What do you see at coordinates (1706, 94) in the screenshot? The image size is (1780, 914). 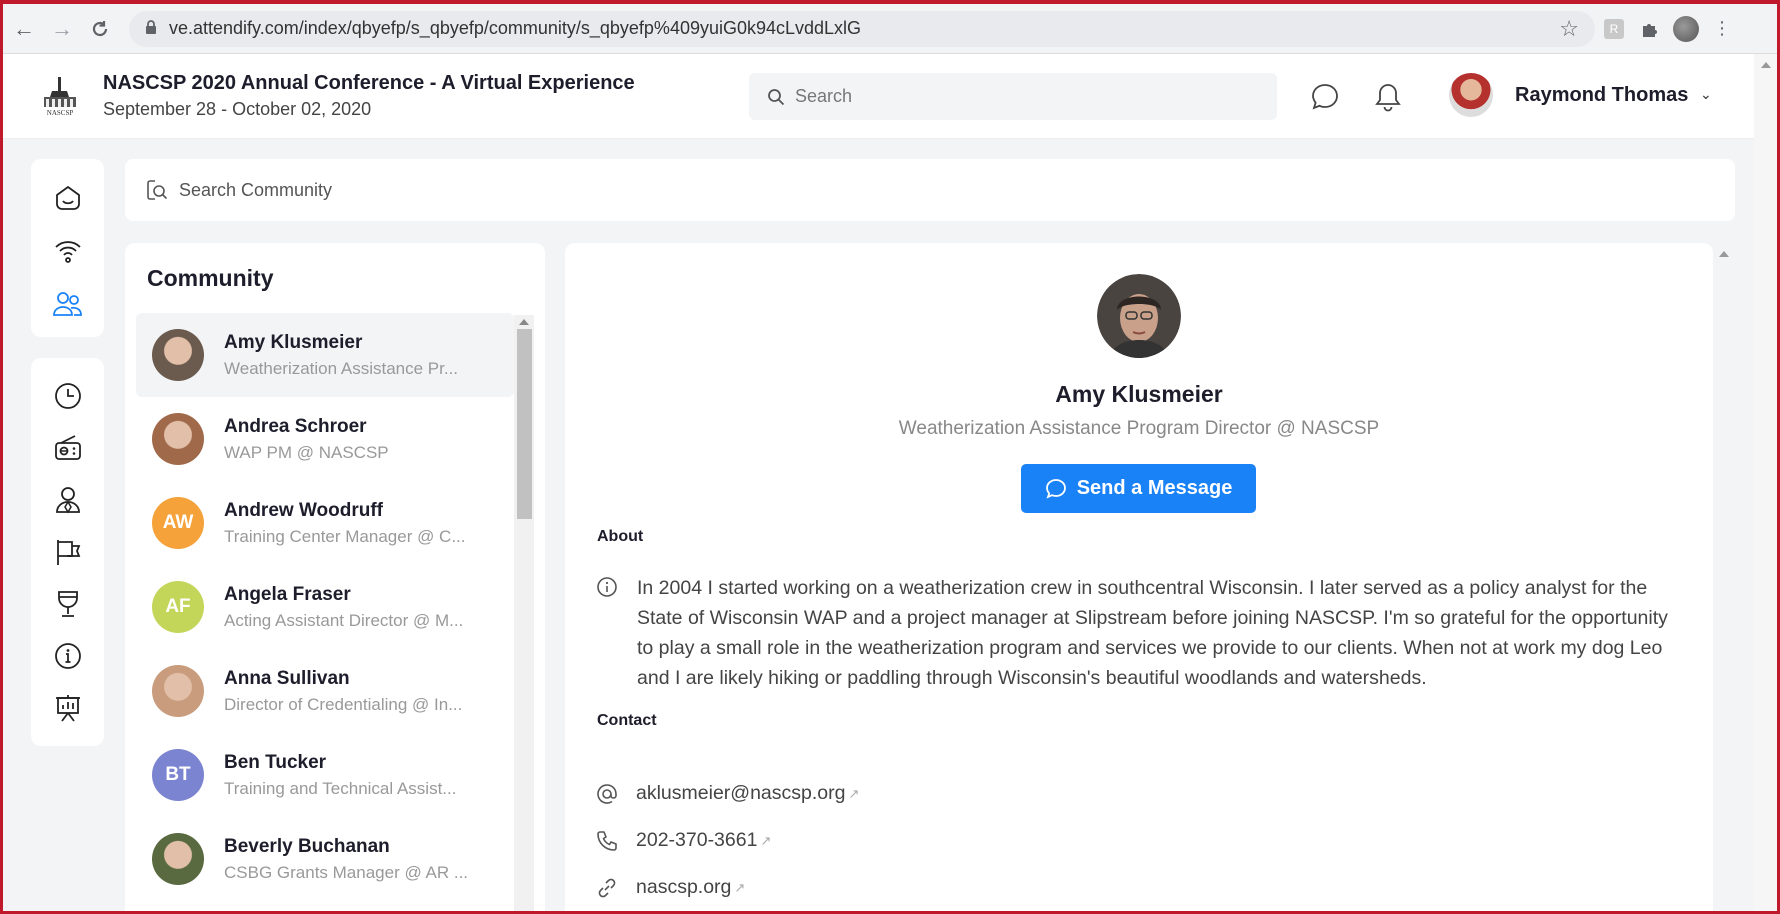 I see `chevron-down-icon: ⌄` at bounding box center [1706, 94].